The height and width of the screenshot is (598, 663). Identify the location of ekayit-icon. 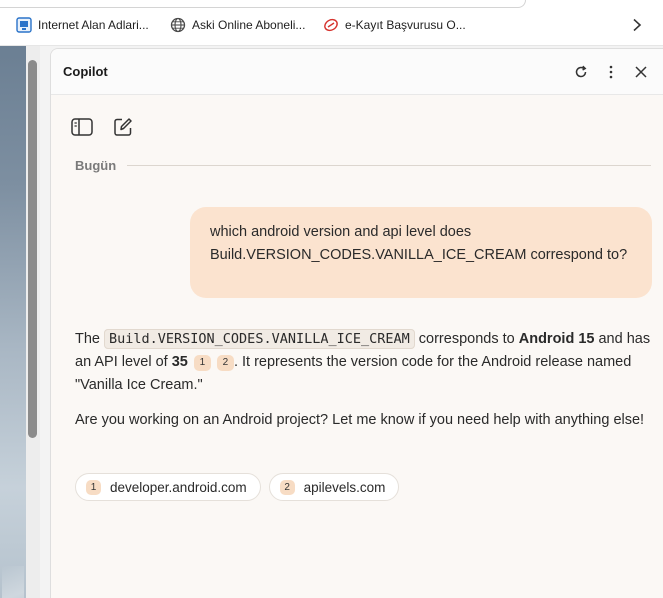
(331, 25).